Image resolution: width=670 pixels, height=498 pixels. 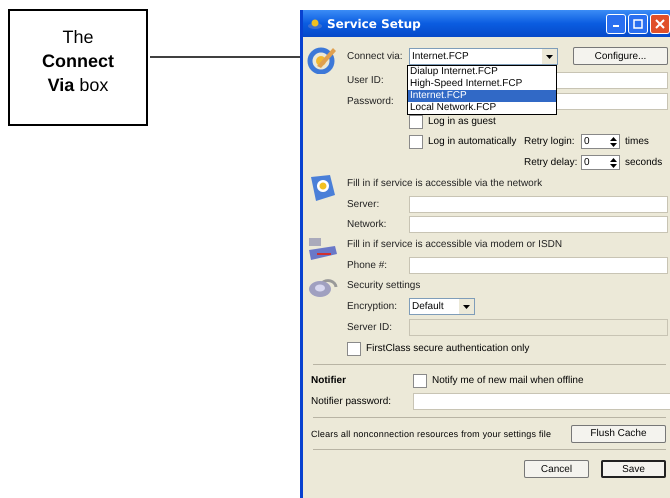 What do you see at coordinates (383, 285) in the screenshot?
I see `section-heading: Security settings` at bounding box center [383, 285].